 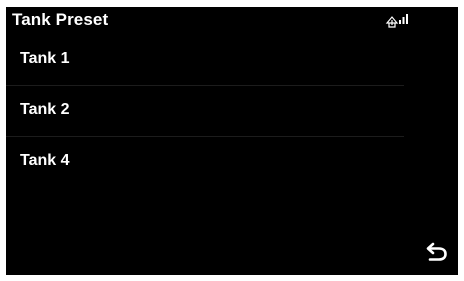 I want to click on back-button, so click(x=437, y=251).